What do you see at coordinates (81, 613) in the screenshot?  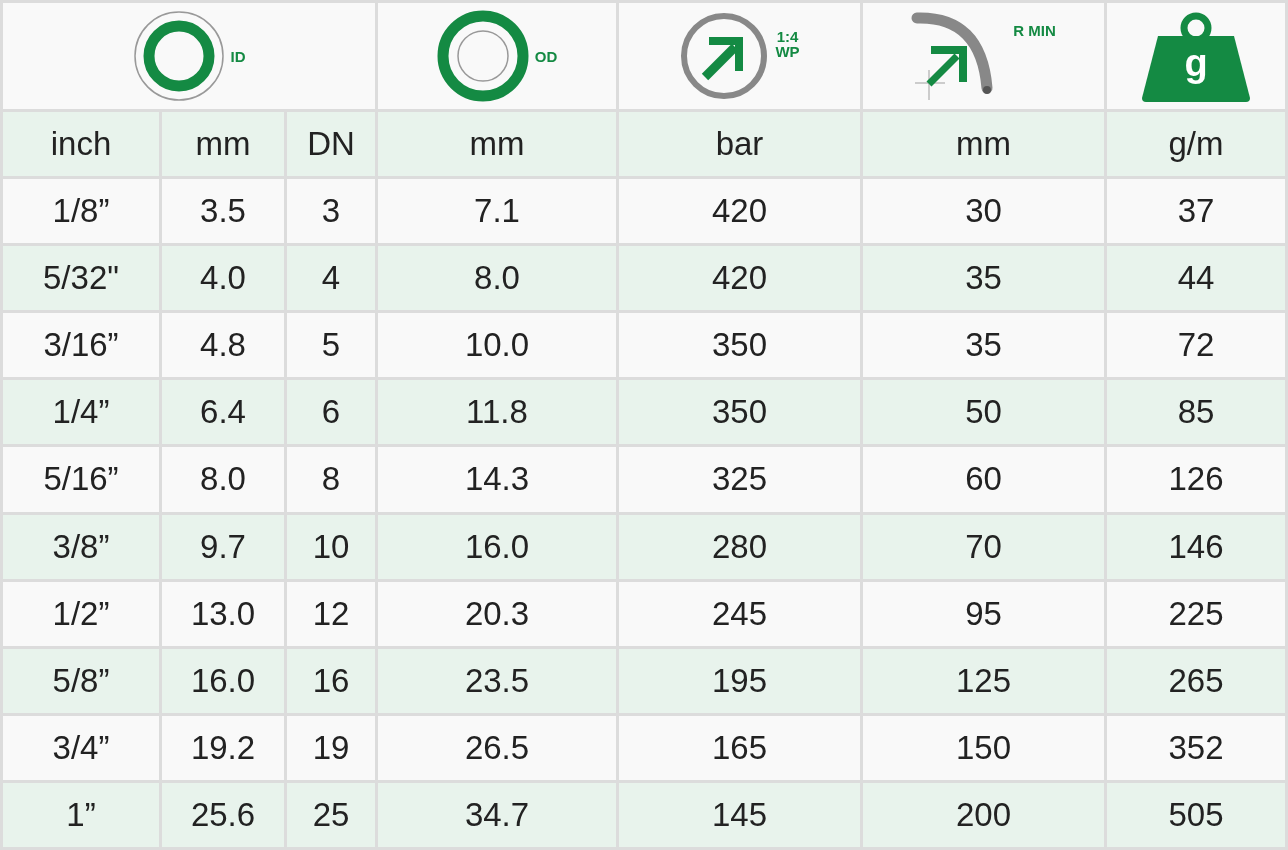 I see `table-cell: 1/2”` at bounding box center [81, 613].